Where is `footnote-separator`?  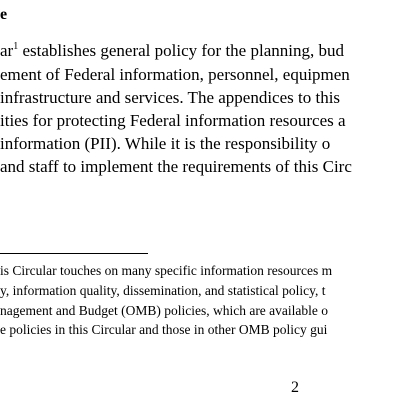
footnote-separator is located at coordinates (74, 253).